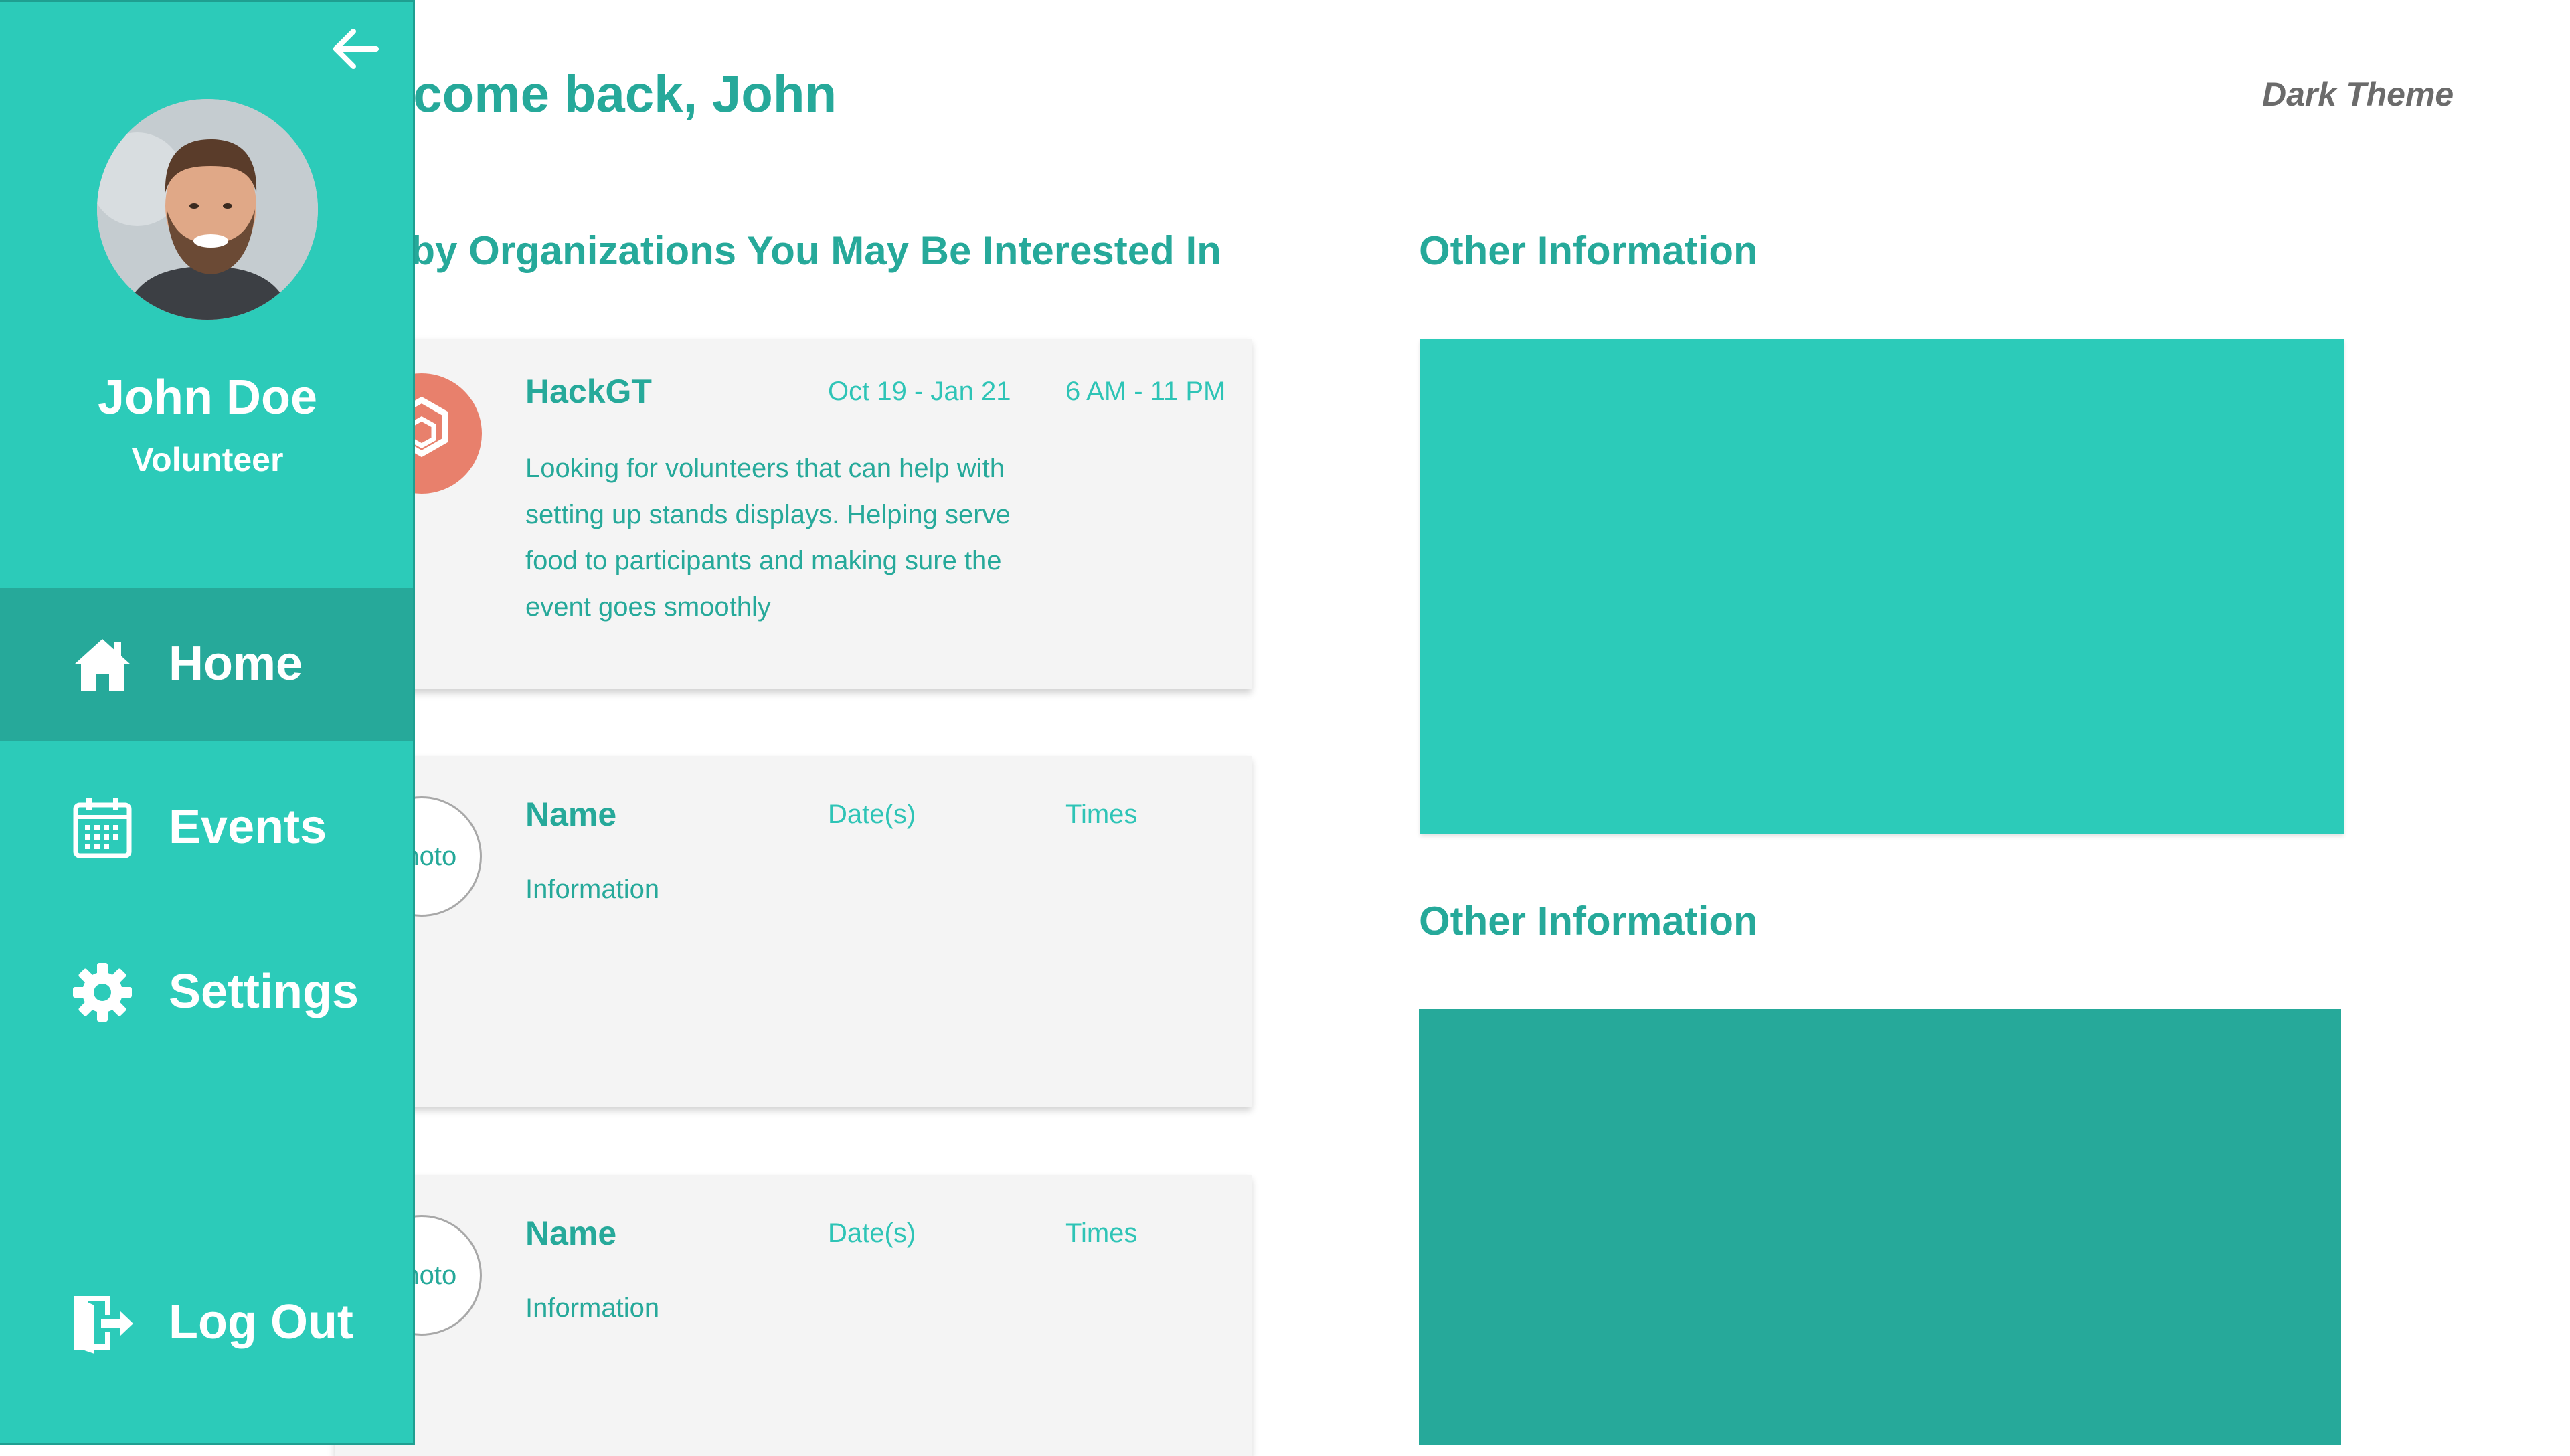 The height and width of the screenshot is (1456, 2570). What do you see at coordinates (102, 828) in the screenshot?
I see `calendar-icon` at bounding box center [102, 828].